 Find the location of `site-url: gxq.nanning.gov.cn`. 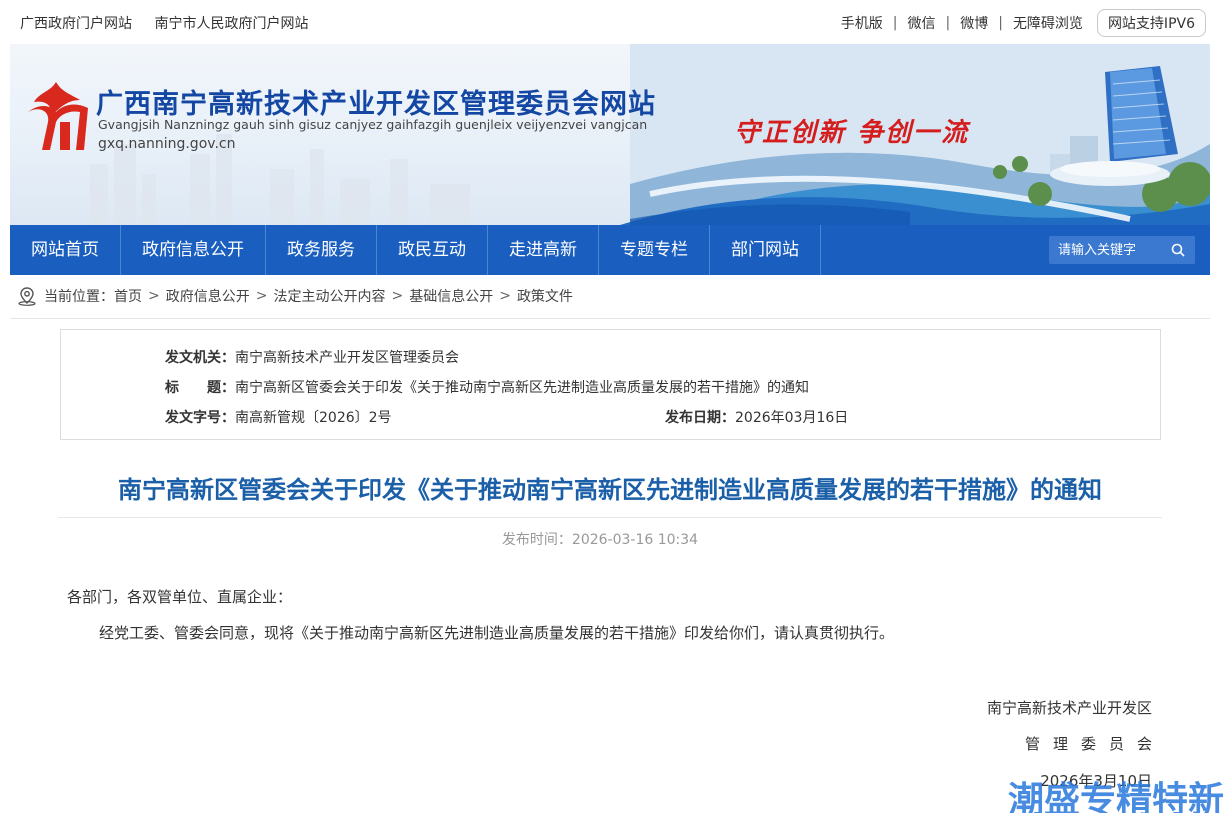

site-url: gxq.nanning.gov.cn is located at coordinates (167, 144).